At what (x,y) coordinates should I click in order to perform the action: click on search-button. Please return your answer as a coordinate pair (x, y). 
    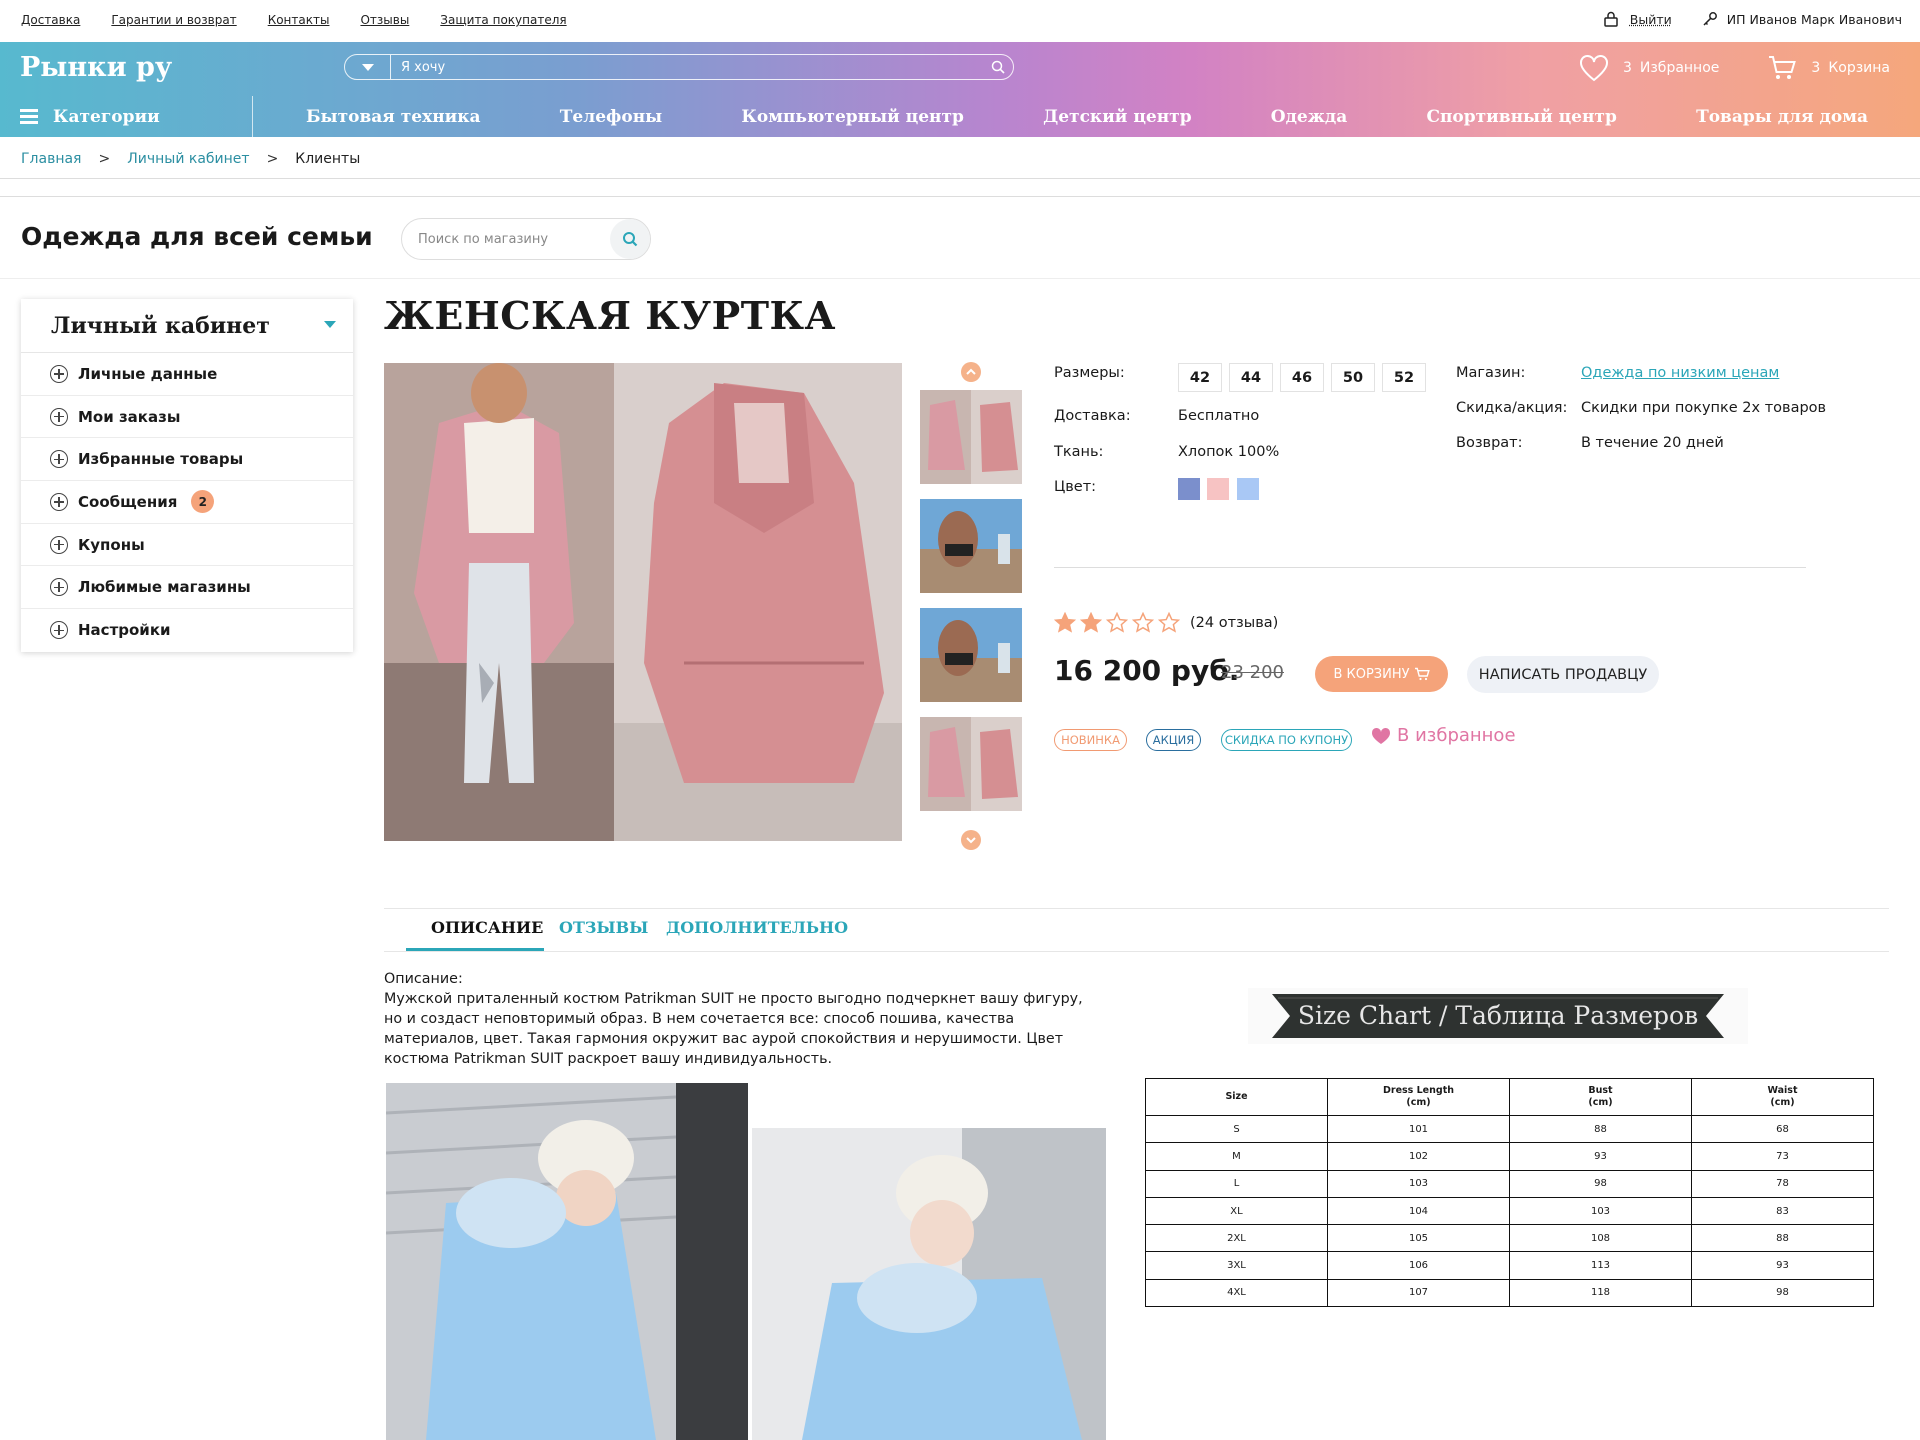
    Looking at the image, I should click on (998, 67).